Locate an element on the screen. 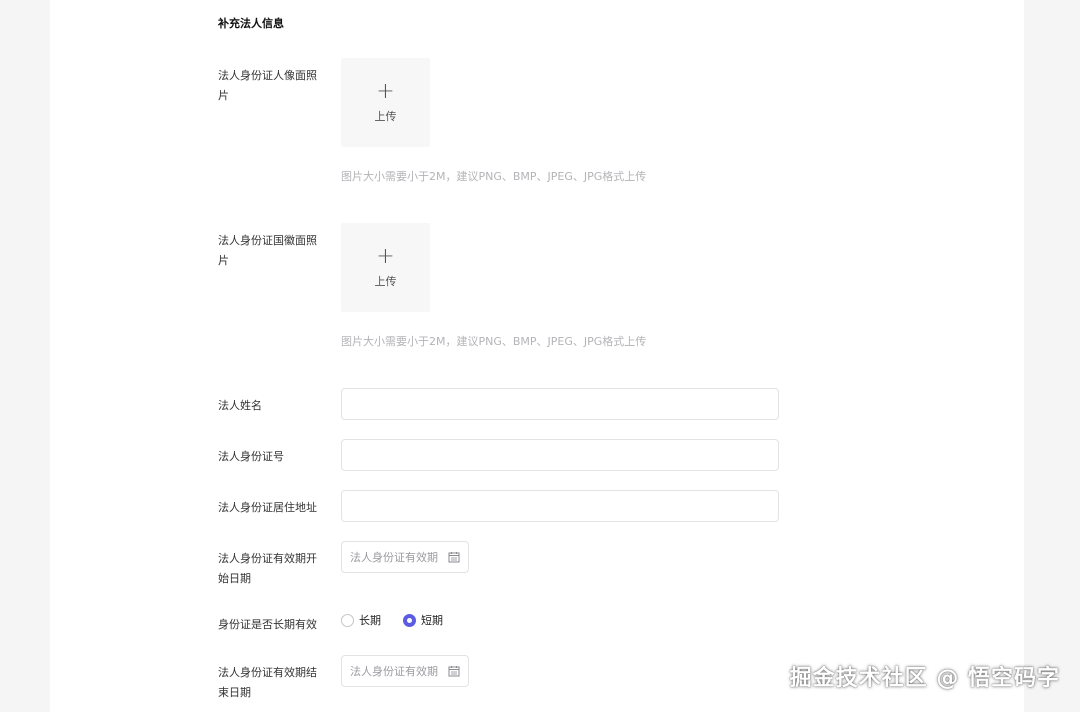  id-back-upload-button: + 上传 is located at coordinates (385, 267).